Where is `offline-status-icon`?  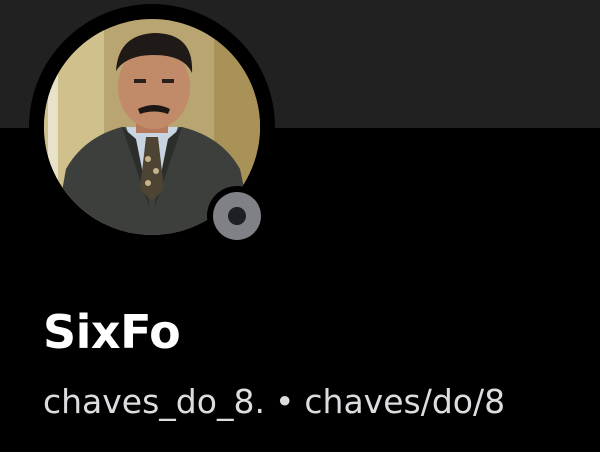
offline-status-icon is located at coordinates (237, 216).